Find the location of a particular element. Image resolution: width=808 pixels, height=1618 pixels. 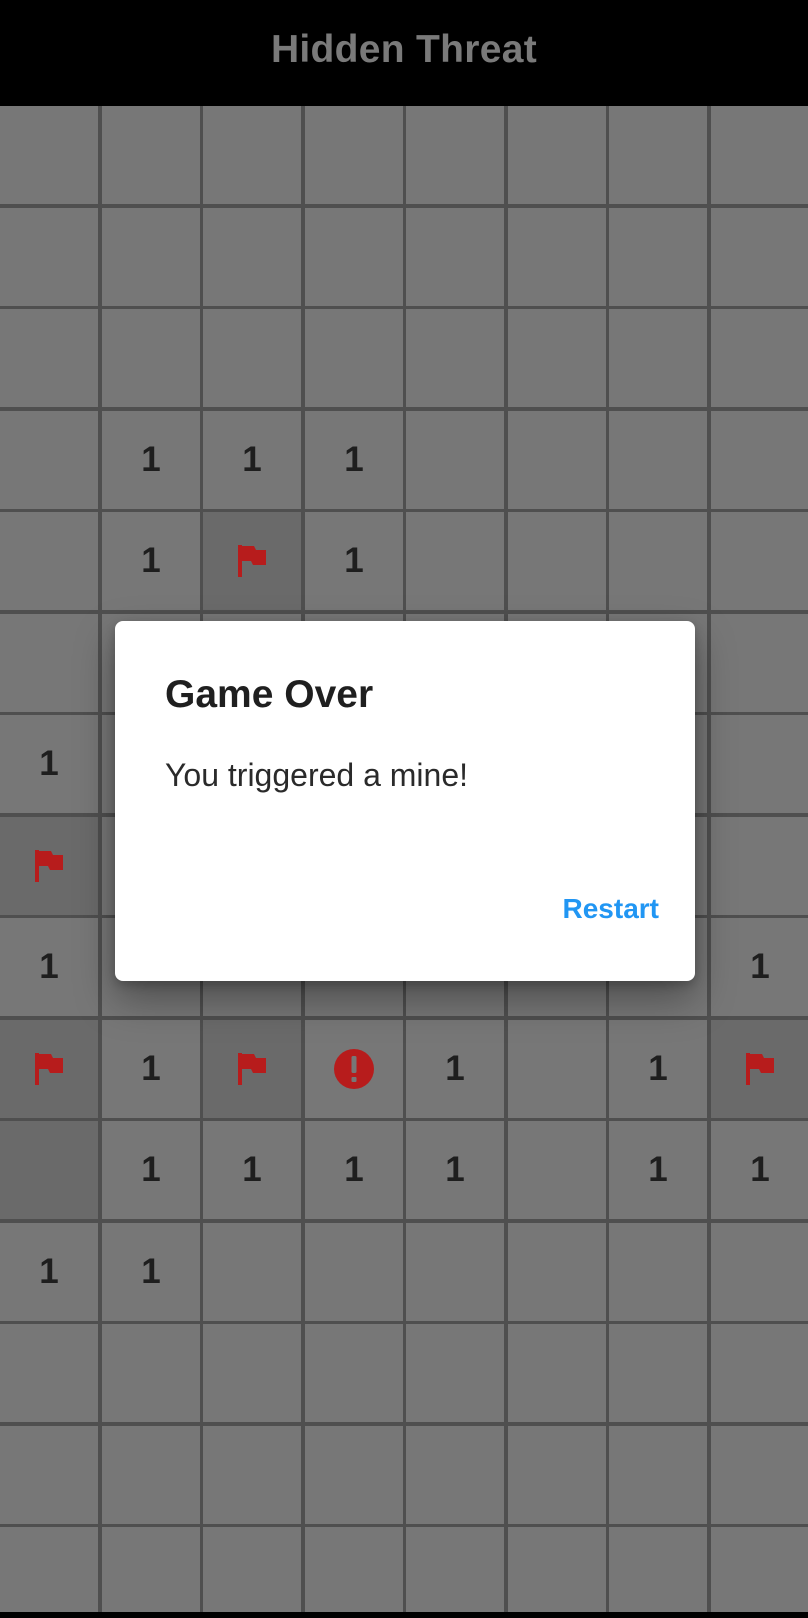

dialog-title: Game Over is located at coordinates (269, 694).